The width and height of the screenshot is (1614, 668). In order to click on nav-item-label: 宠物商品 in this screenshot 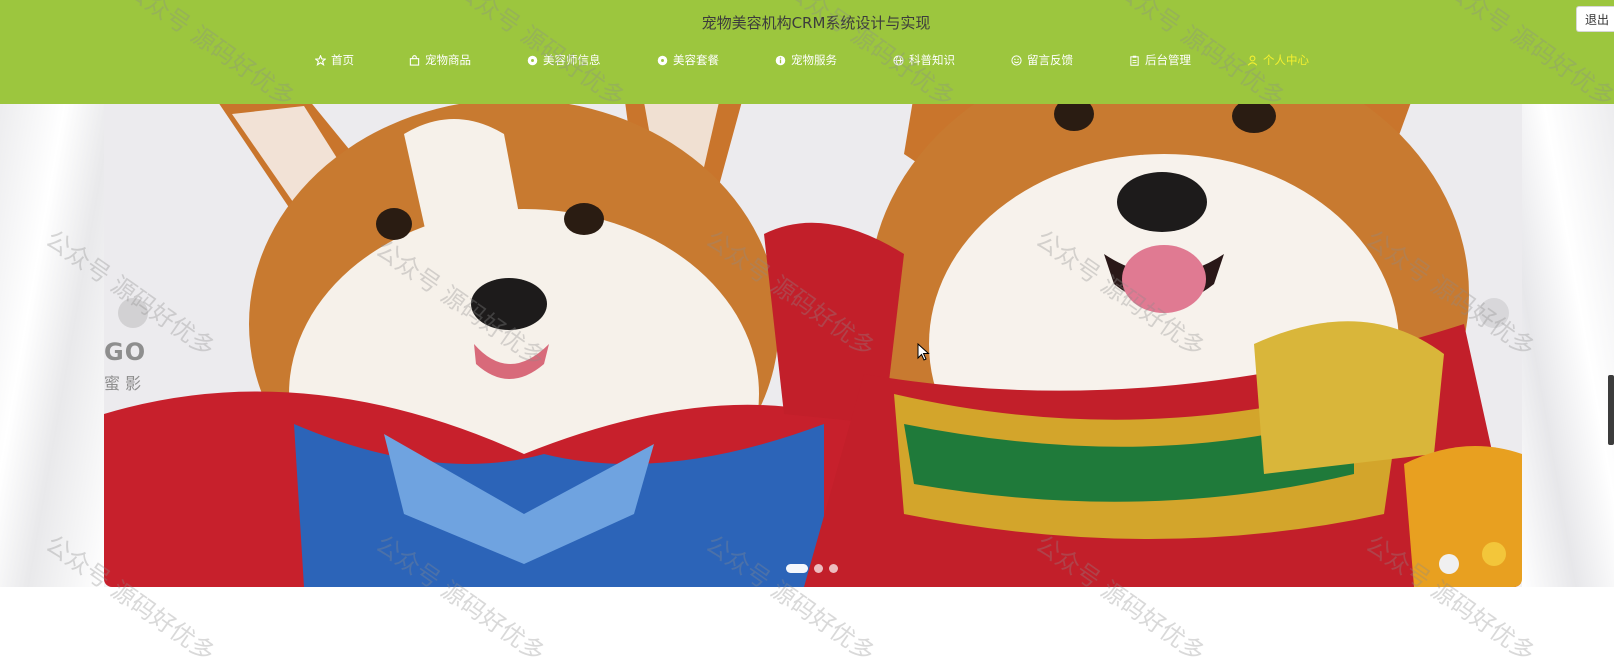, I will do `click(448, 60)`.